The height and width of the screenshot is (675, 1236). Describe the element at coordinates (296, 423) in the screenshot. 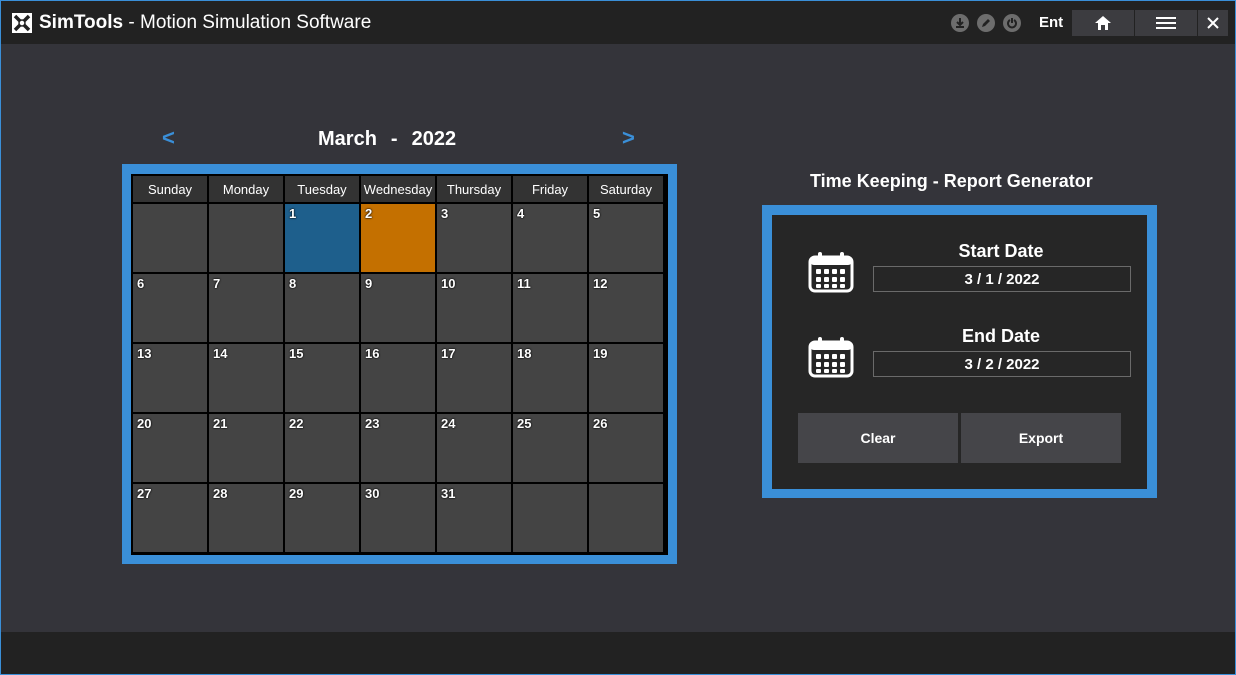

I see `day-number: 22` at that location.